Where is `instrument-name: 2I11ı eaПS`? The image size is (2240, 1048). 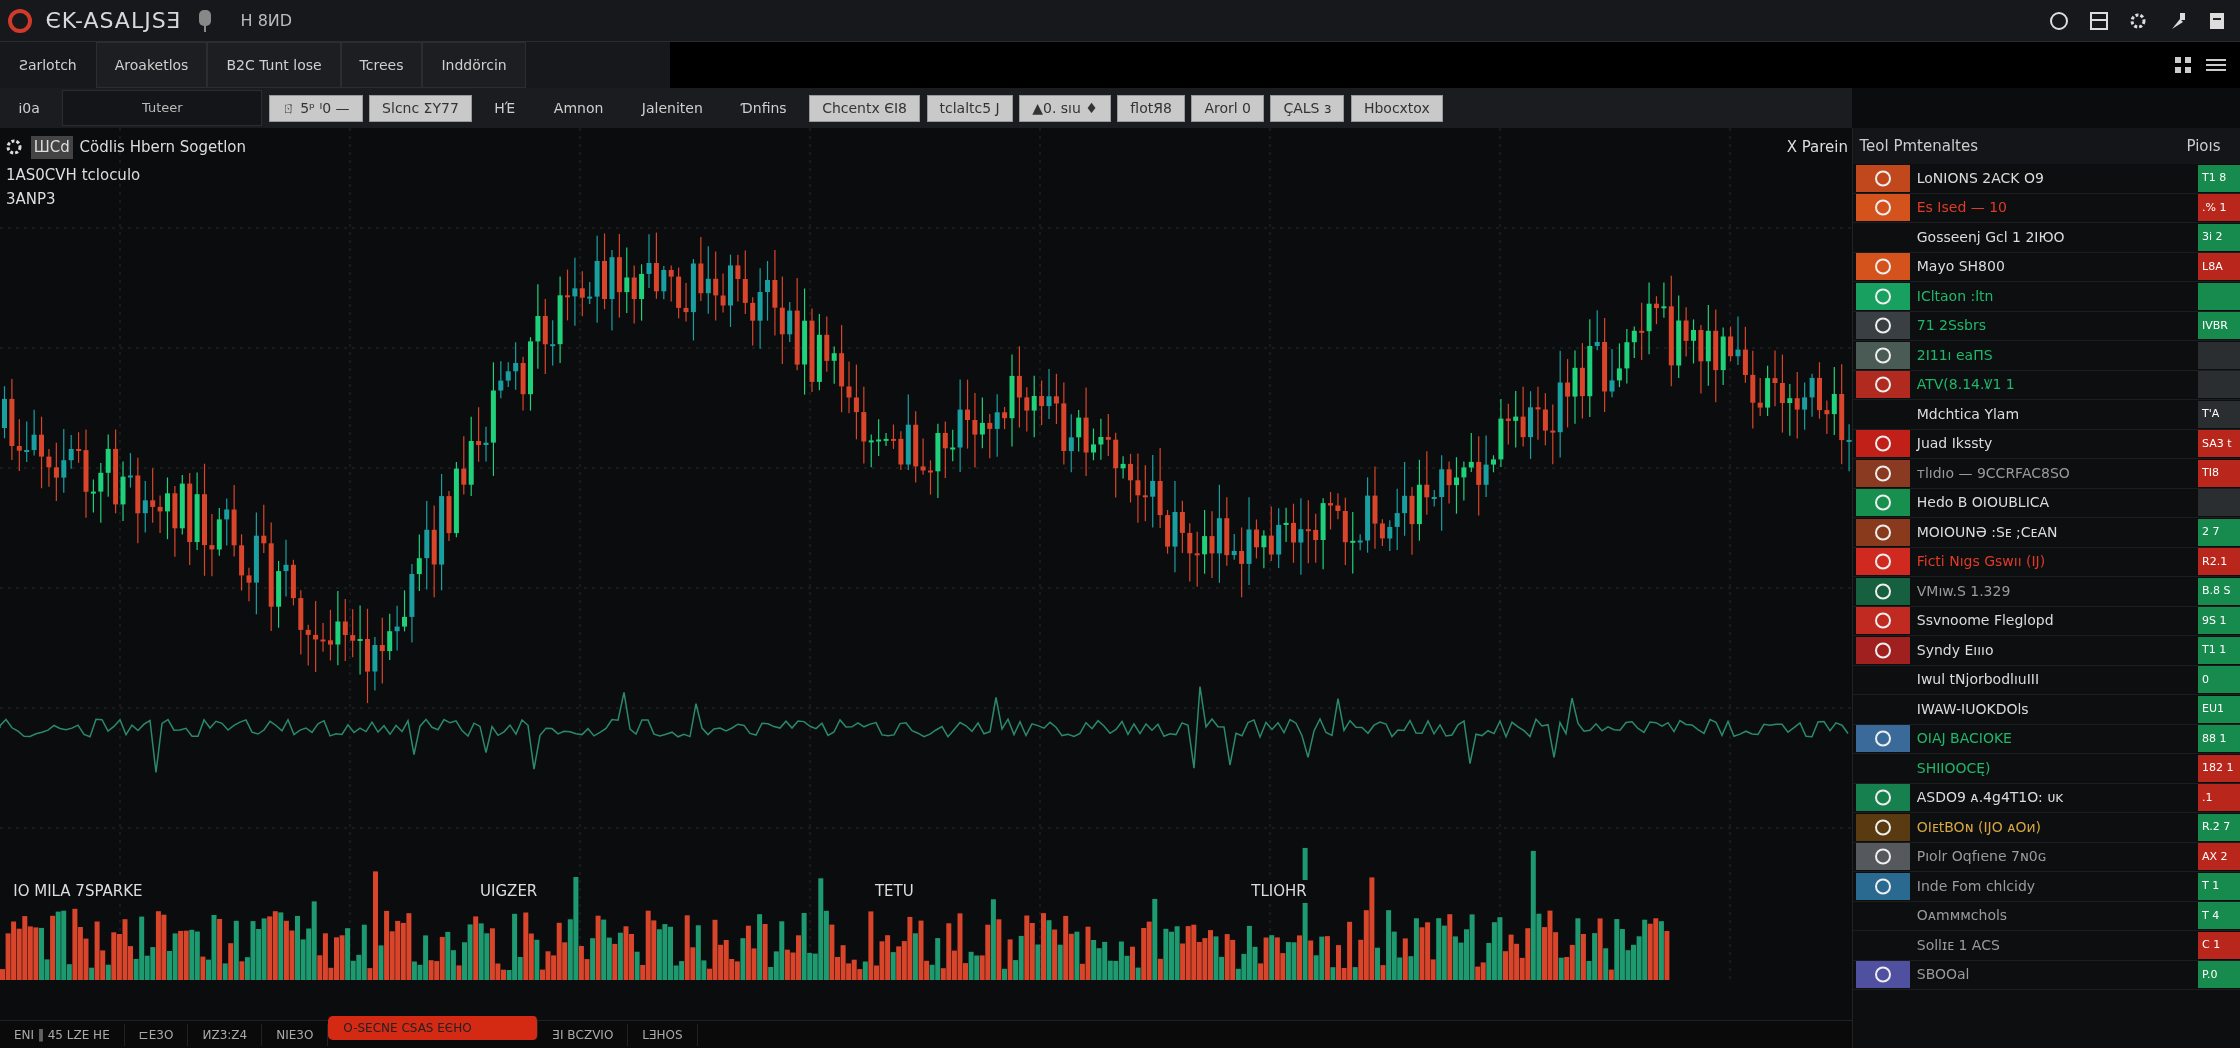 instrument-name: 2I11ı eaПS is located at coordinates (1954, 355).